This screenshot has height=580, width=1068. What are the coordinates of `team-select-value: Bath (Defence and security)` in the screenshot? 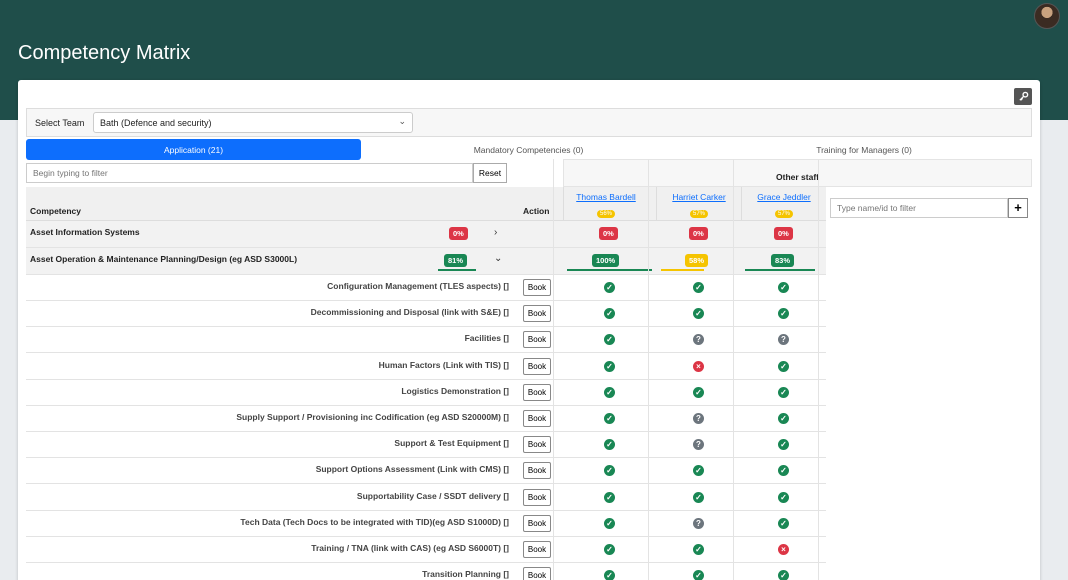 It's located at (156, 123).